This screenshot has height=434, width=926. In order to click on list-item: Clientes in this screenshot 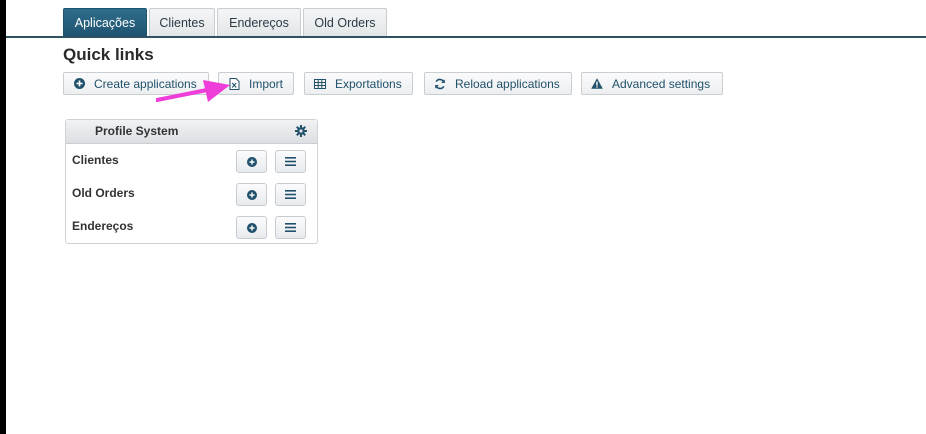, I will do `click(191, 161)`.